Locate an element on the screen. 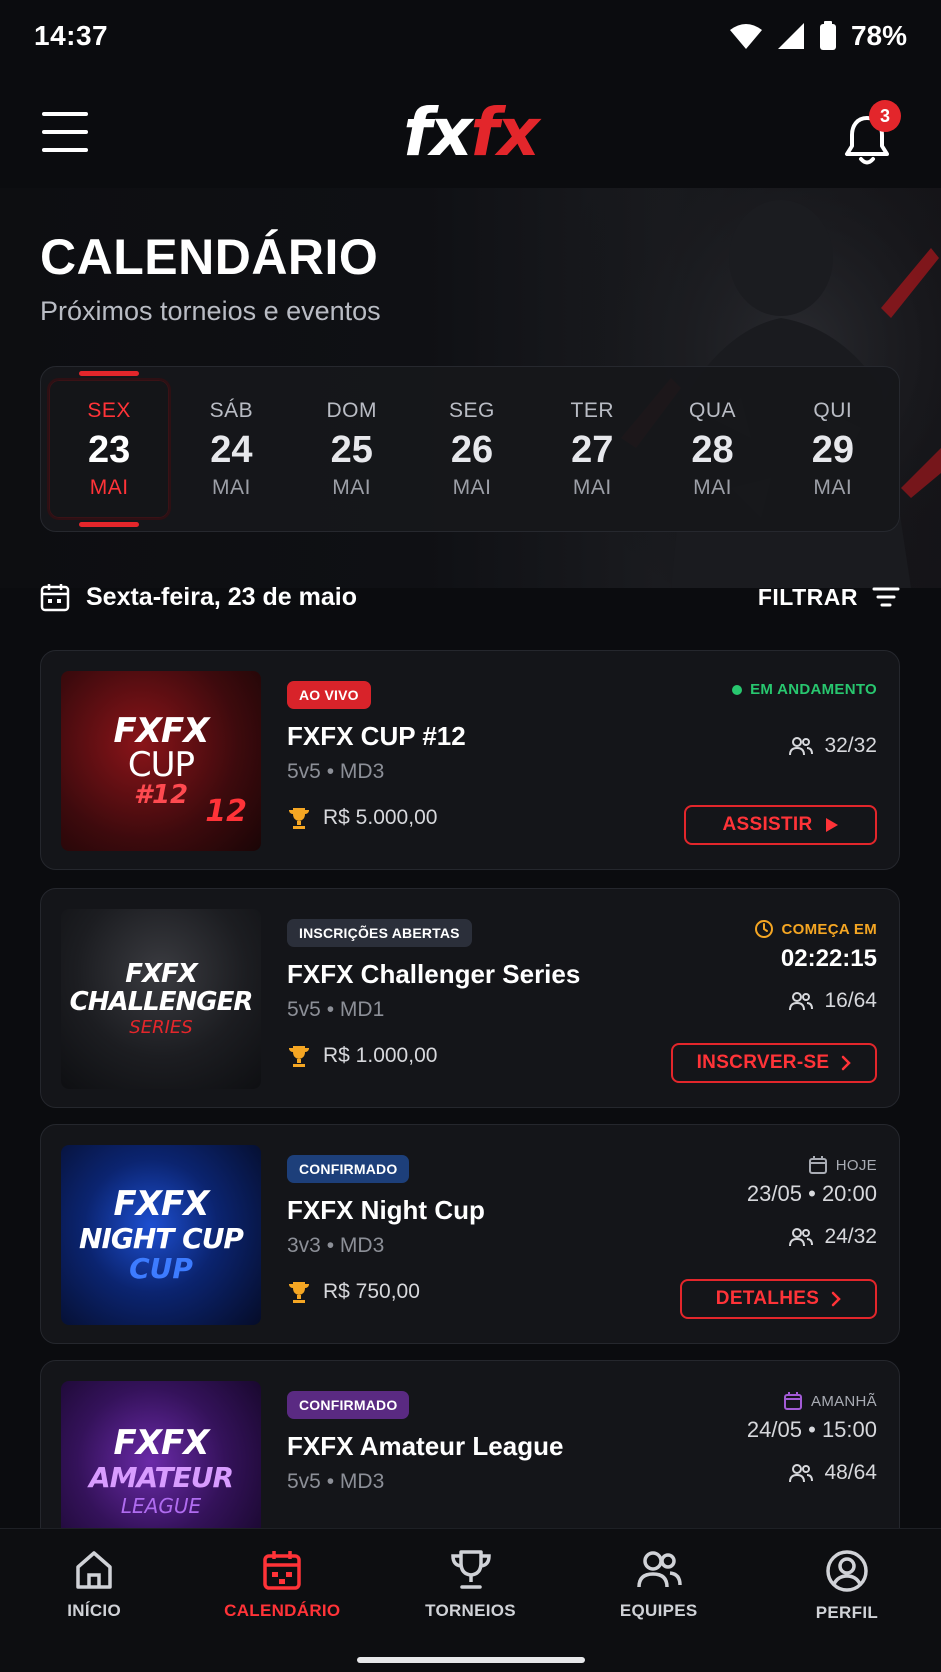 This screenshot has height=1672, width=941. date-number: 25 is located at coordinates (351, 449).